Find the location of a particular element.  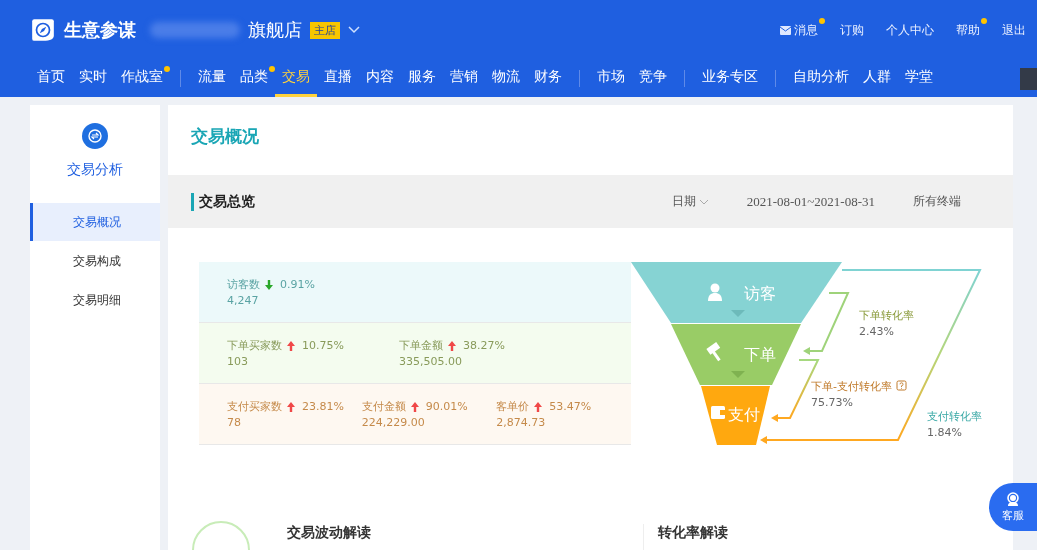

sidebar-item: 交易构成 is located at coordinates (95, 261).